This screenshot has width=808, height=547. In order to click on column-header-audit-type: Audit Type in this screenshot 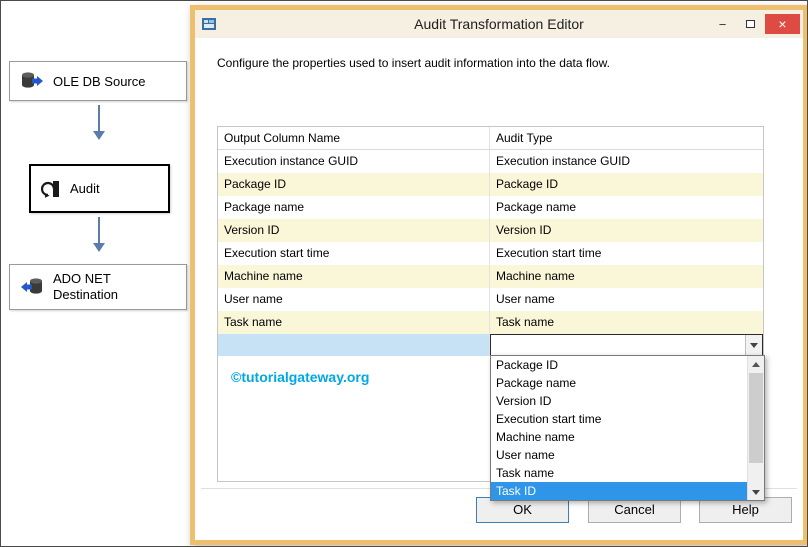, I will do `click(524, 138)`.